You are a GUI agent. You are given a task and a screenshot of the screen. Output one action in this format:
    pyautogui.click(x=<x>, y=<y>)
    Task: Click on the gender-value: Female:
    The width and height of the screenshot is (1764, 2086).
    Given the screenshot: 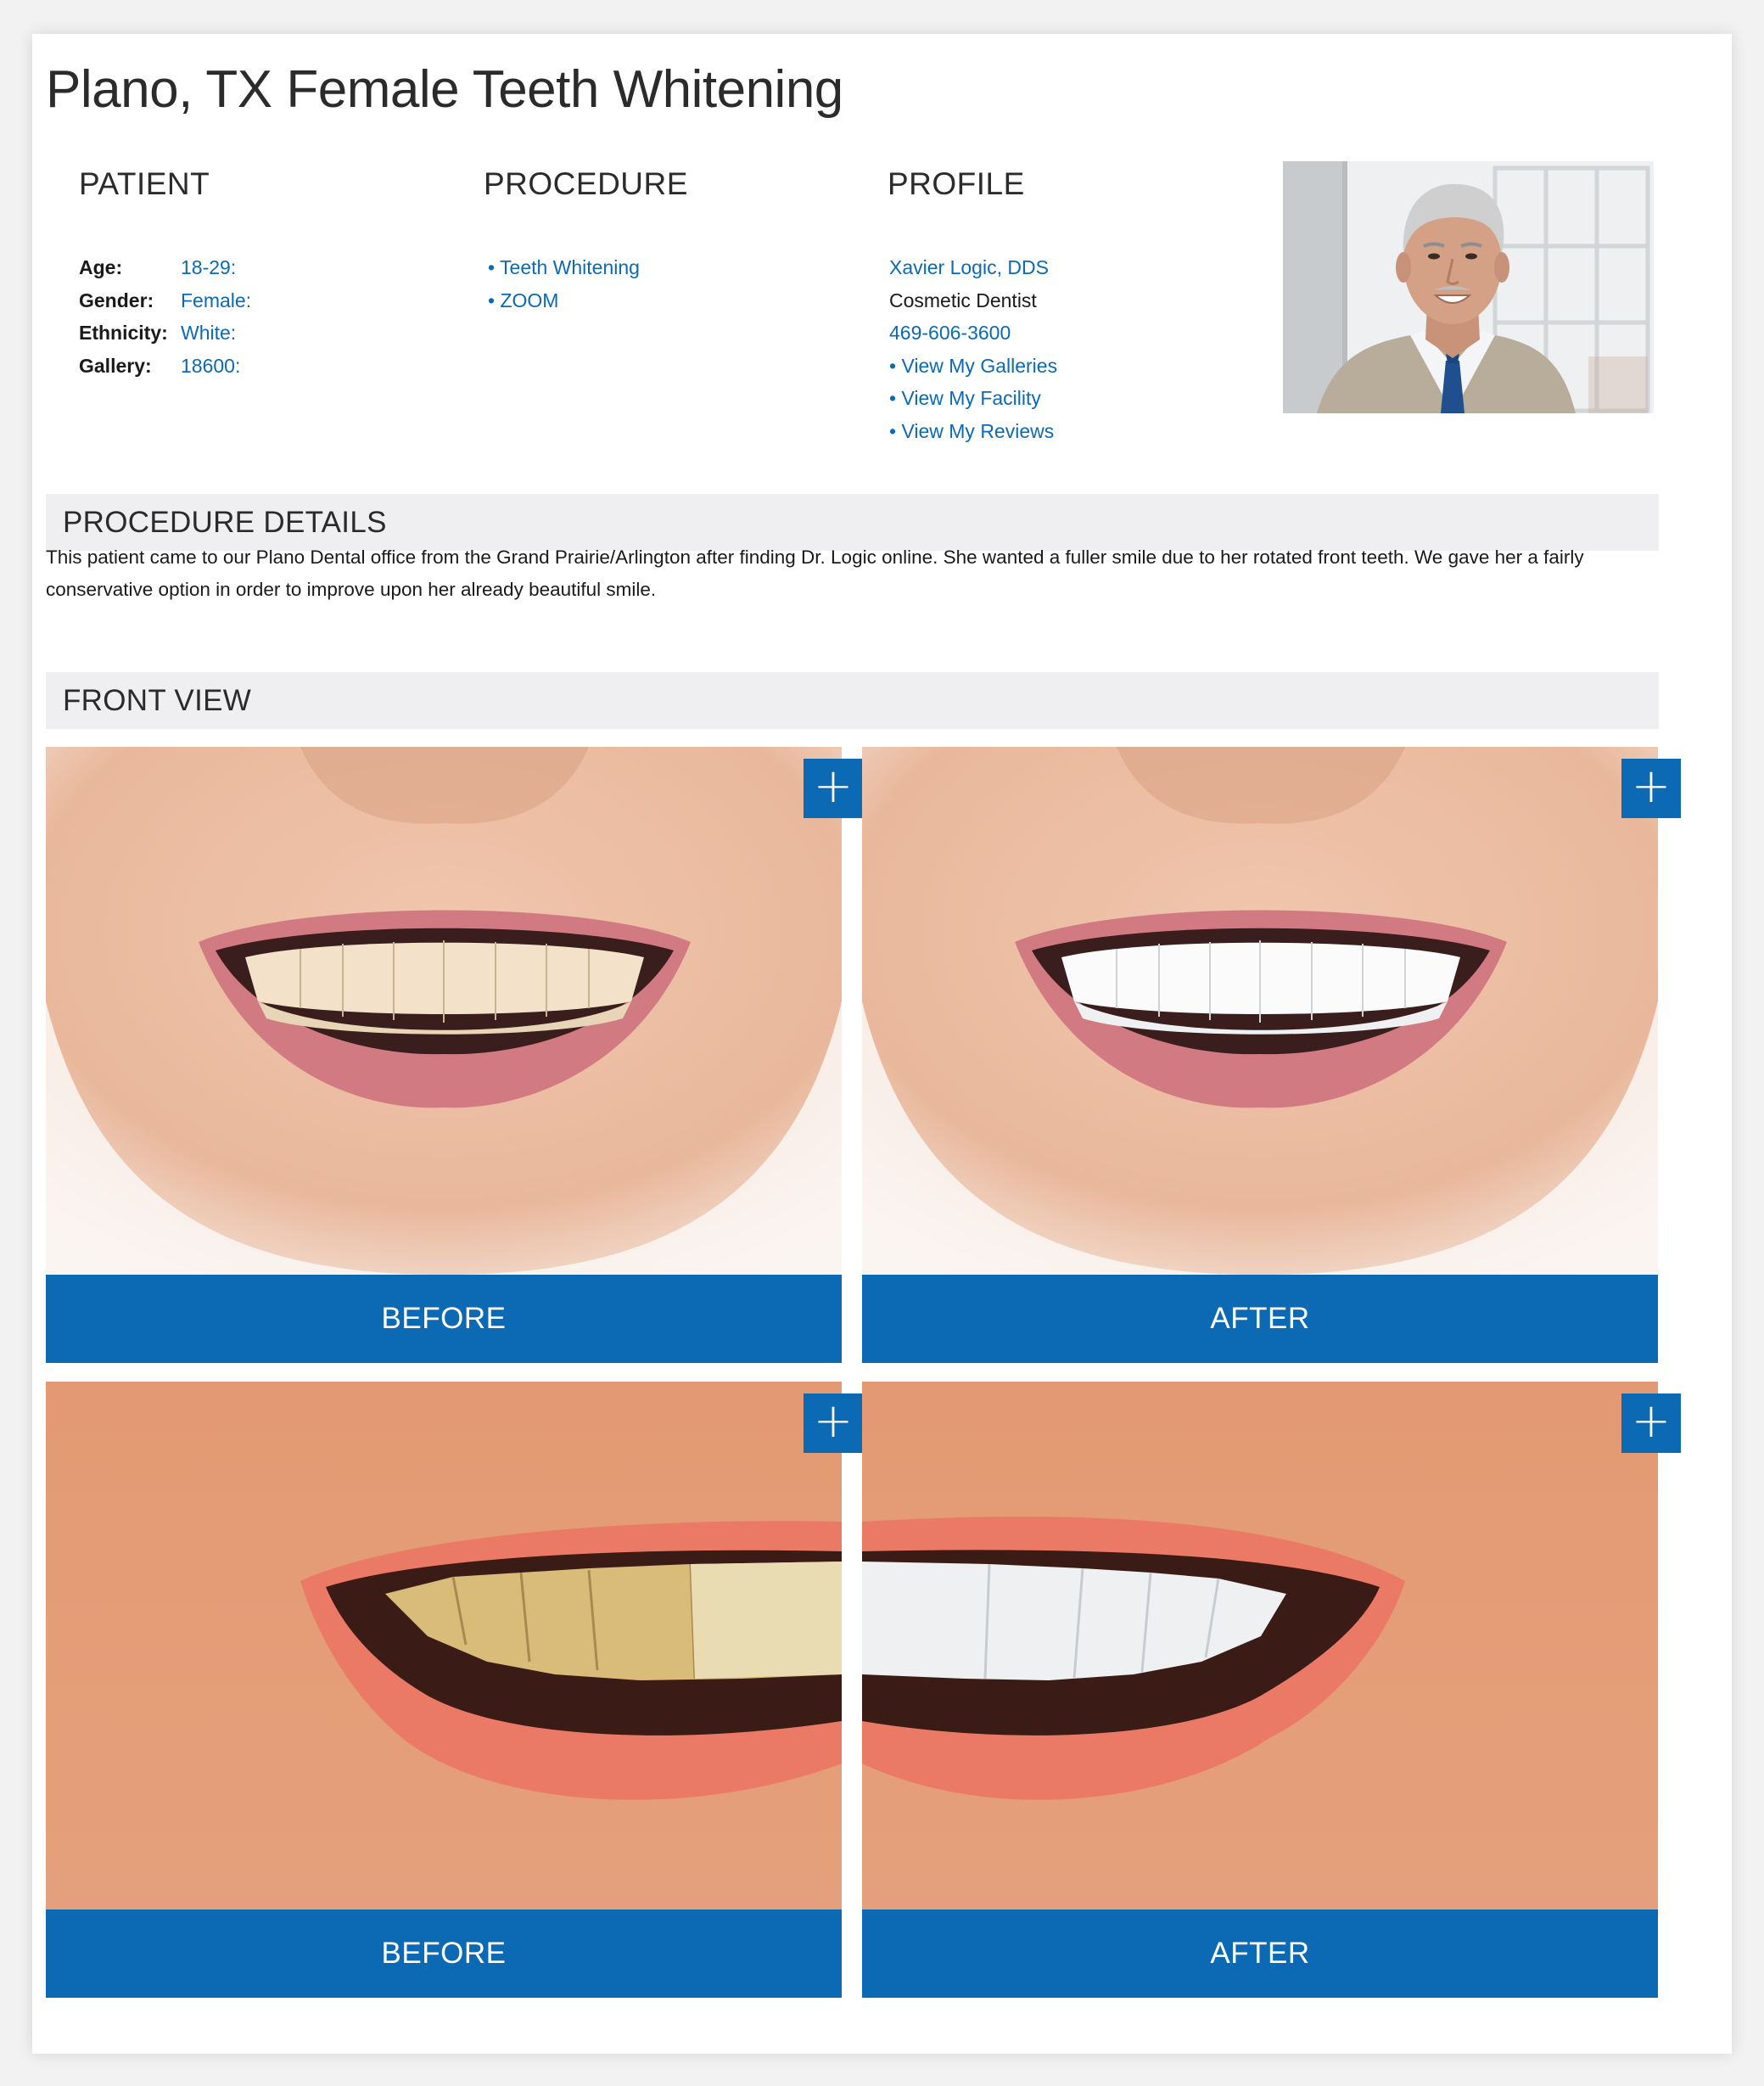 What is the action you would take?
    pyautogui.click(x=216, y=300)
    